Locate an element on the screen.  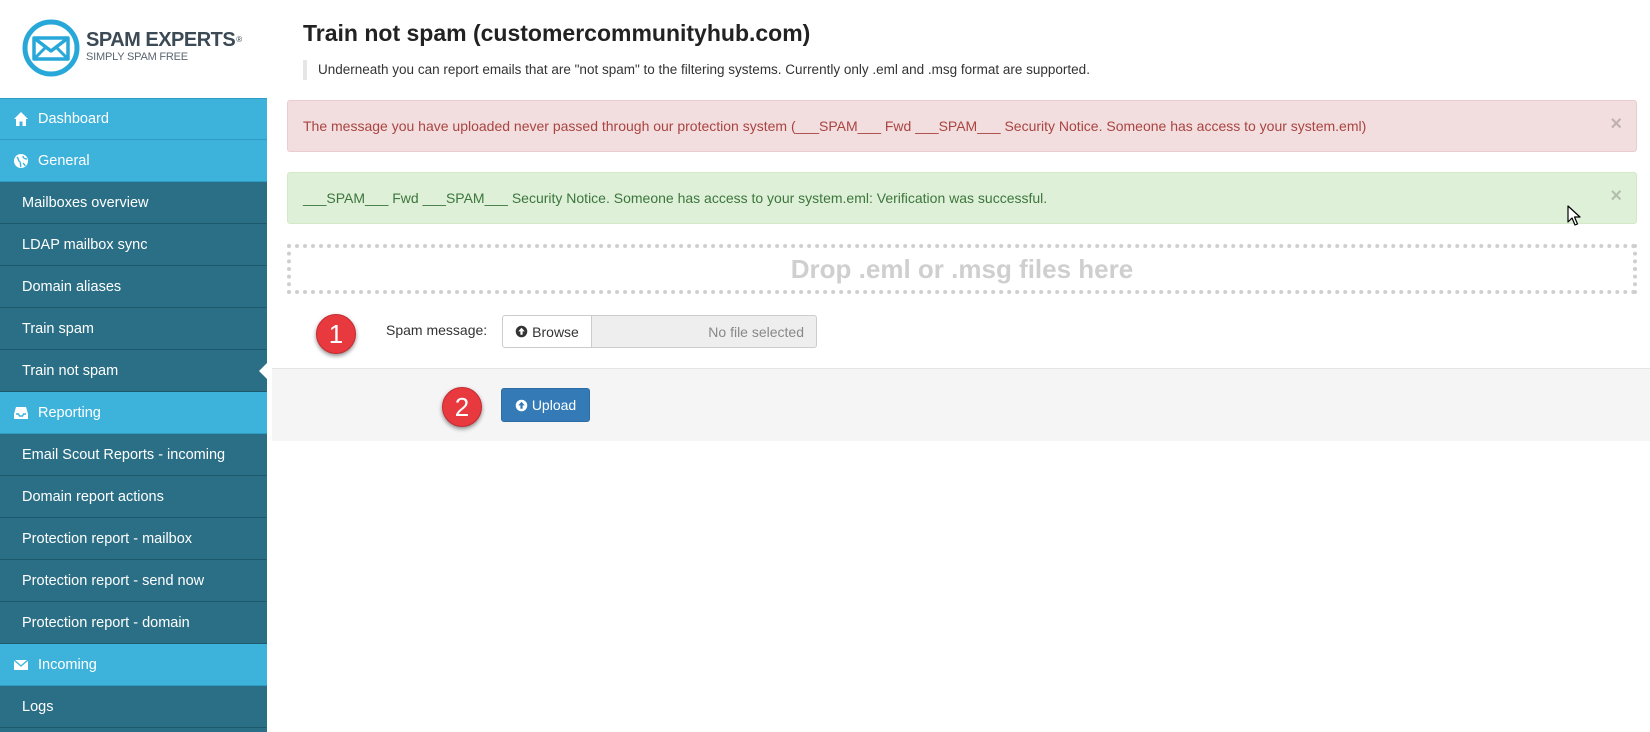
sidebar-item-label: Domain report actions is located at coordinates (93, 496).